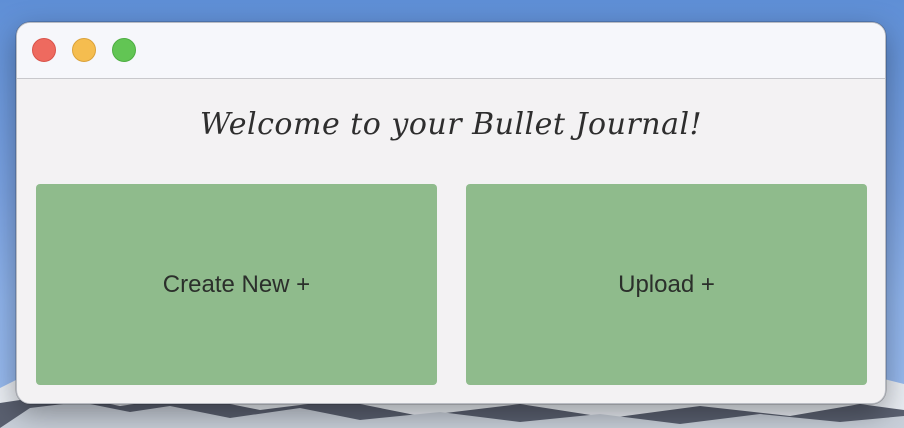  What do you see at coordinates (451, 51) in the screenshot?
I see `title-bar` at bounding box center [451, 51].